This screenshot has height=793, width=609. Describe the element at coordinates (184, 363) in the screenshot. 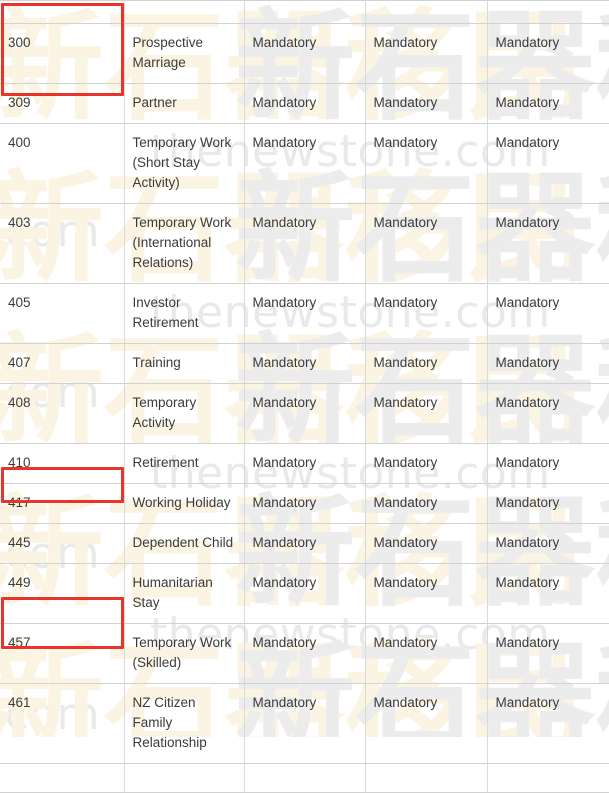

I see `visa-name-cell: Training` at that location.